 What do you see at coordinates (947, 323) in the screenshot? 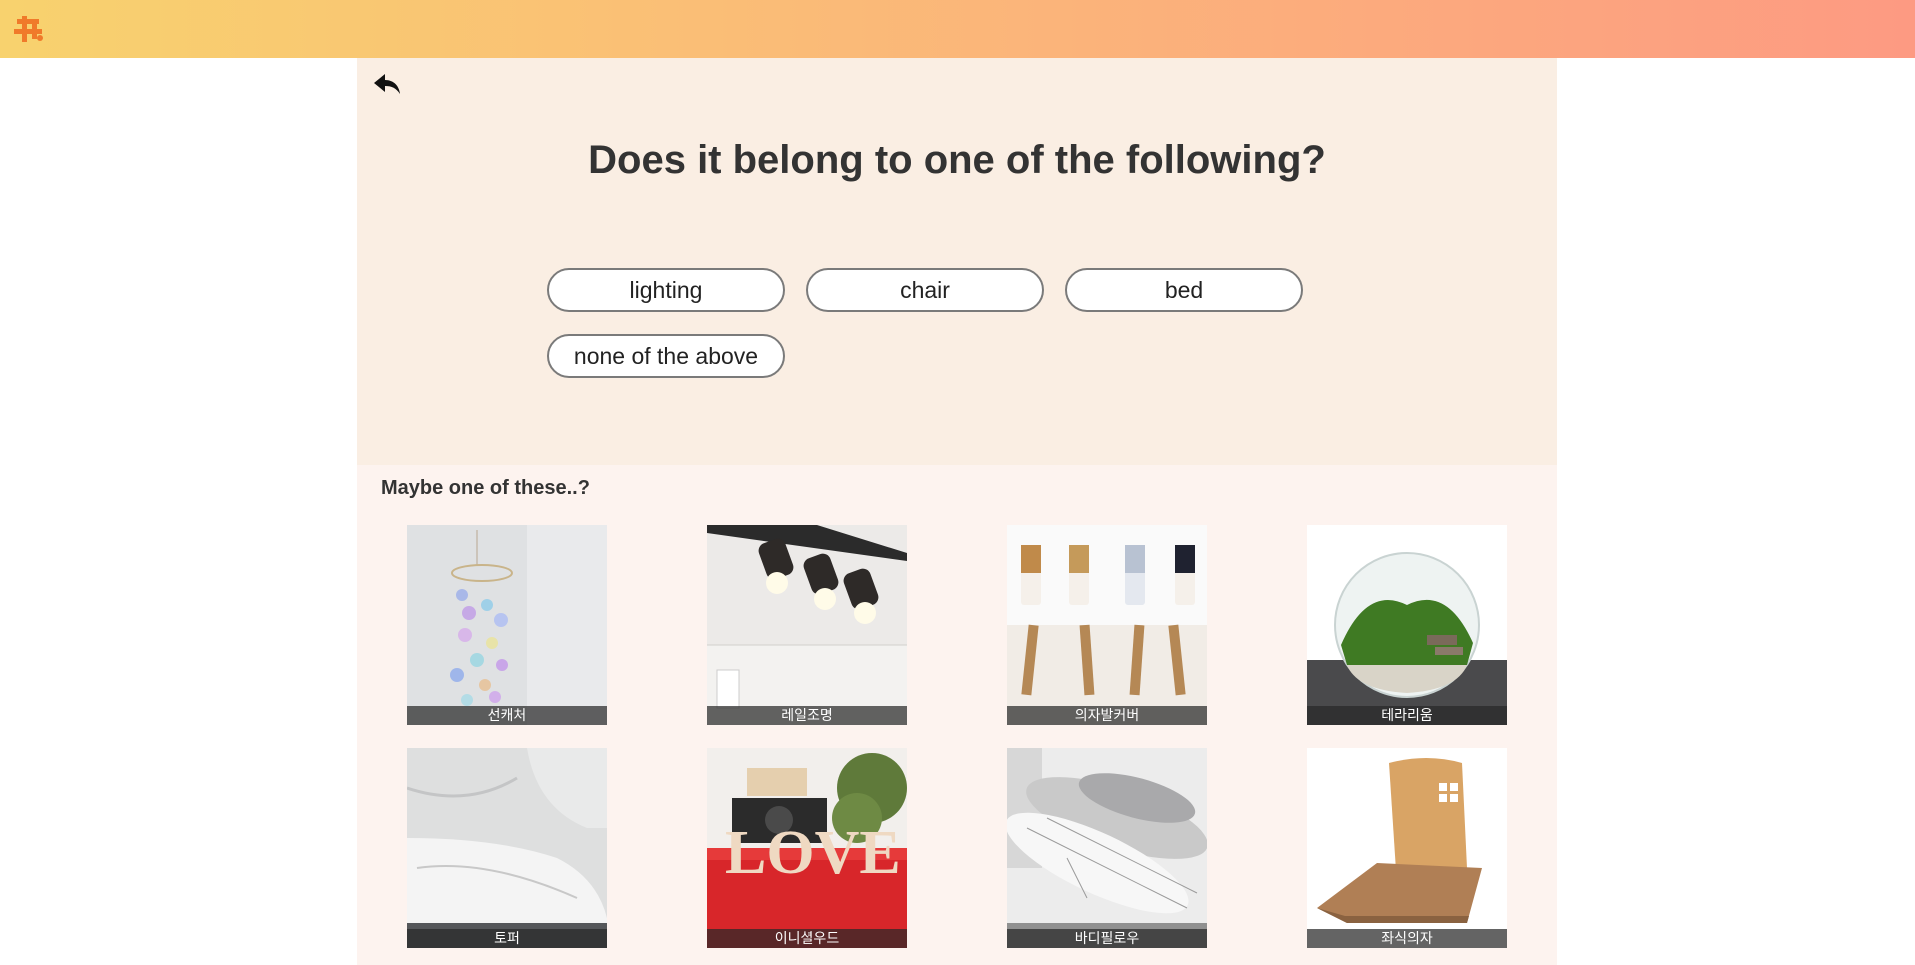
I see `answer-options: lighting chair bed none of the above` at bounding box center [947, 323].